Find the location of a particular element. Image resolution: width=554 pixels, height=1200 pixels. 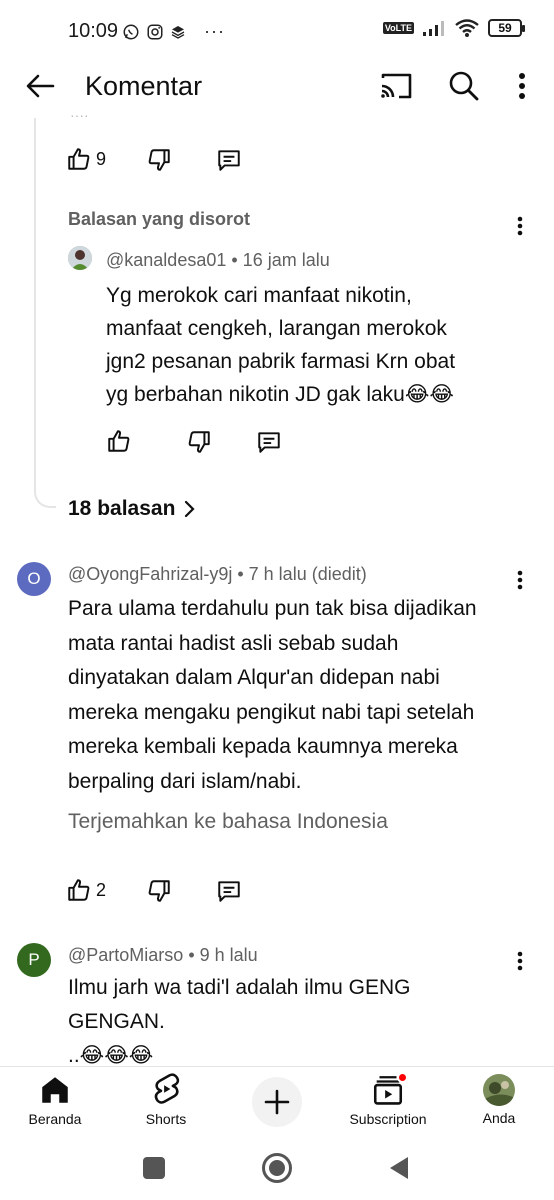

truncated-text-fragment: ···· is located at coordinates (95, 115).